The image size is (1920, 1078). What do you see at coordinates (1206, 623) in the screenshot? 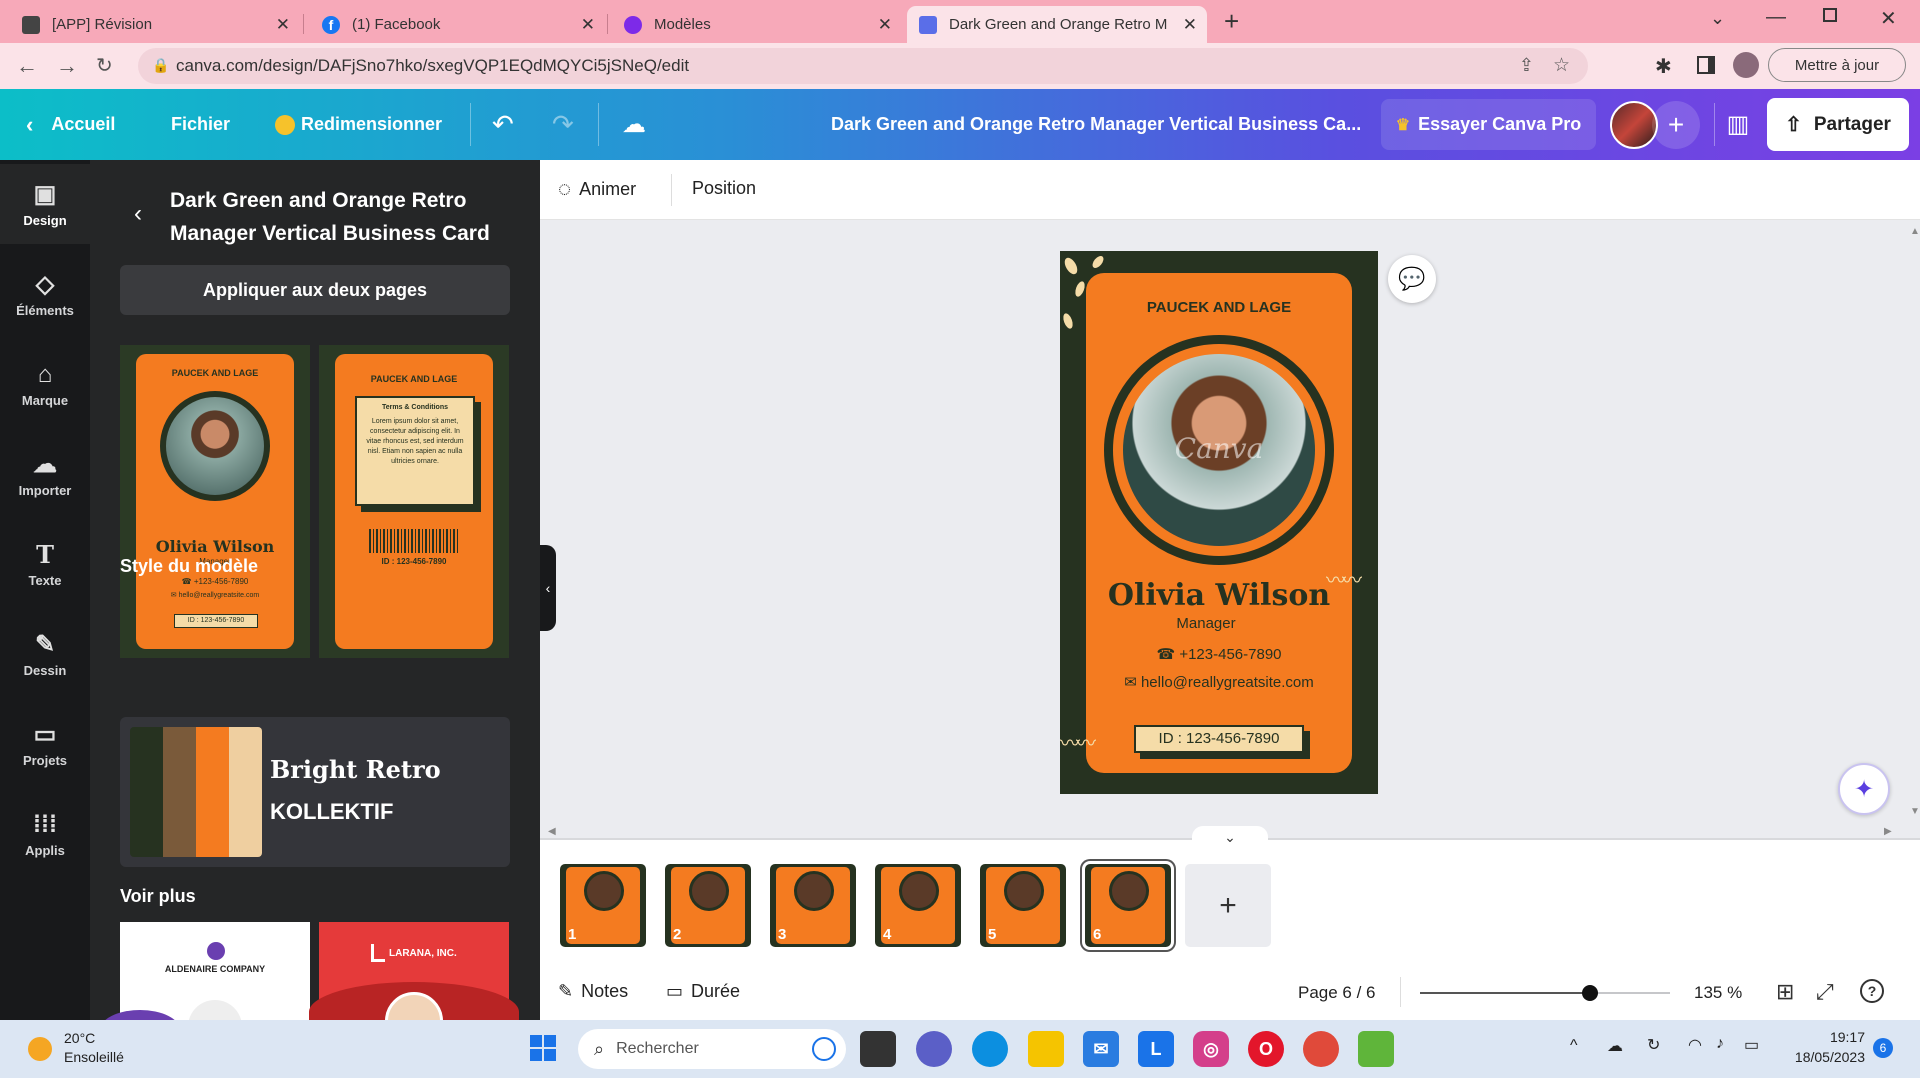
I see `person-role: Manager` at bounding box center [1206, 623].